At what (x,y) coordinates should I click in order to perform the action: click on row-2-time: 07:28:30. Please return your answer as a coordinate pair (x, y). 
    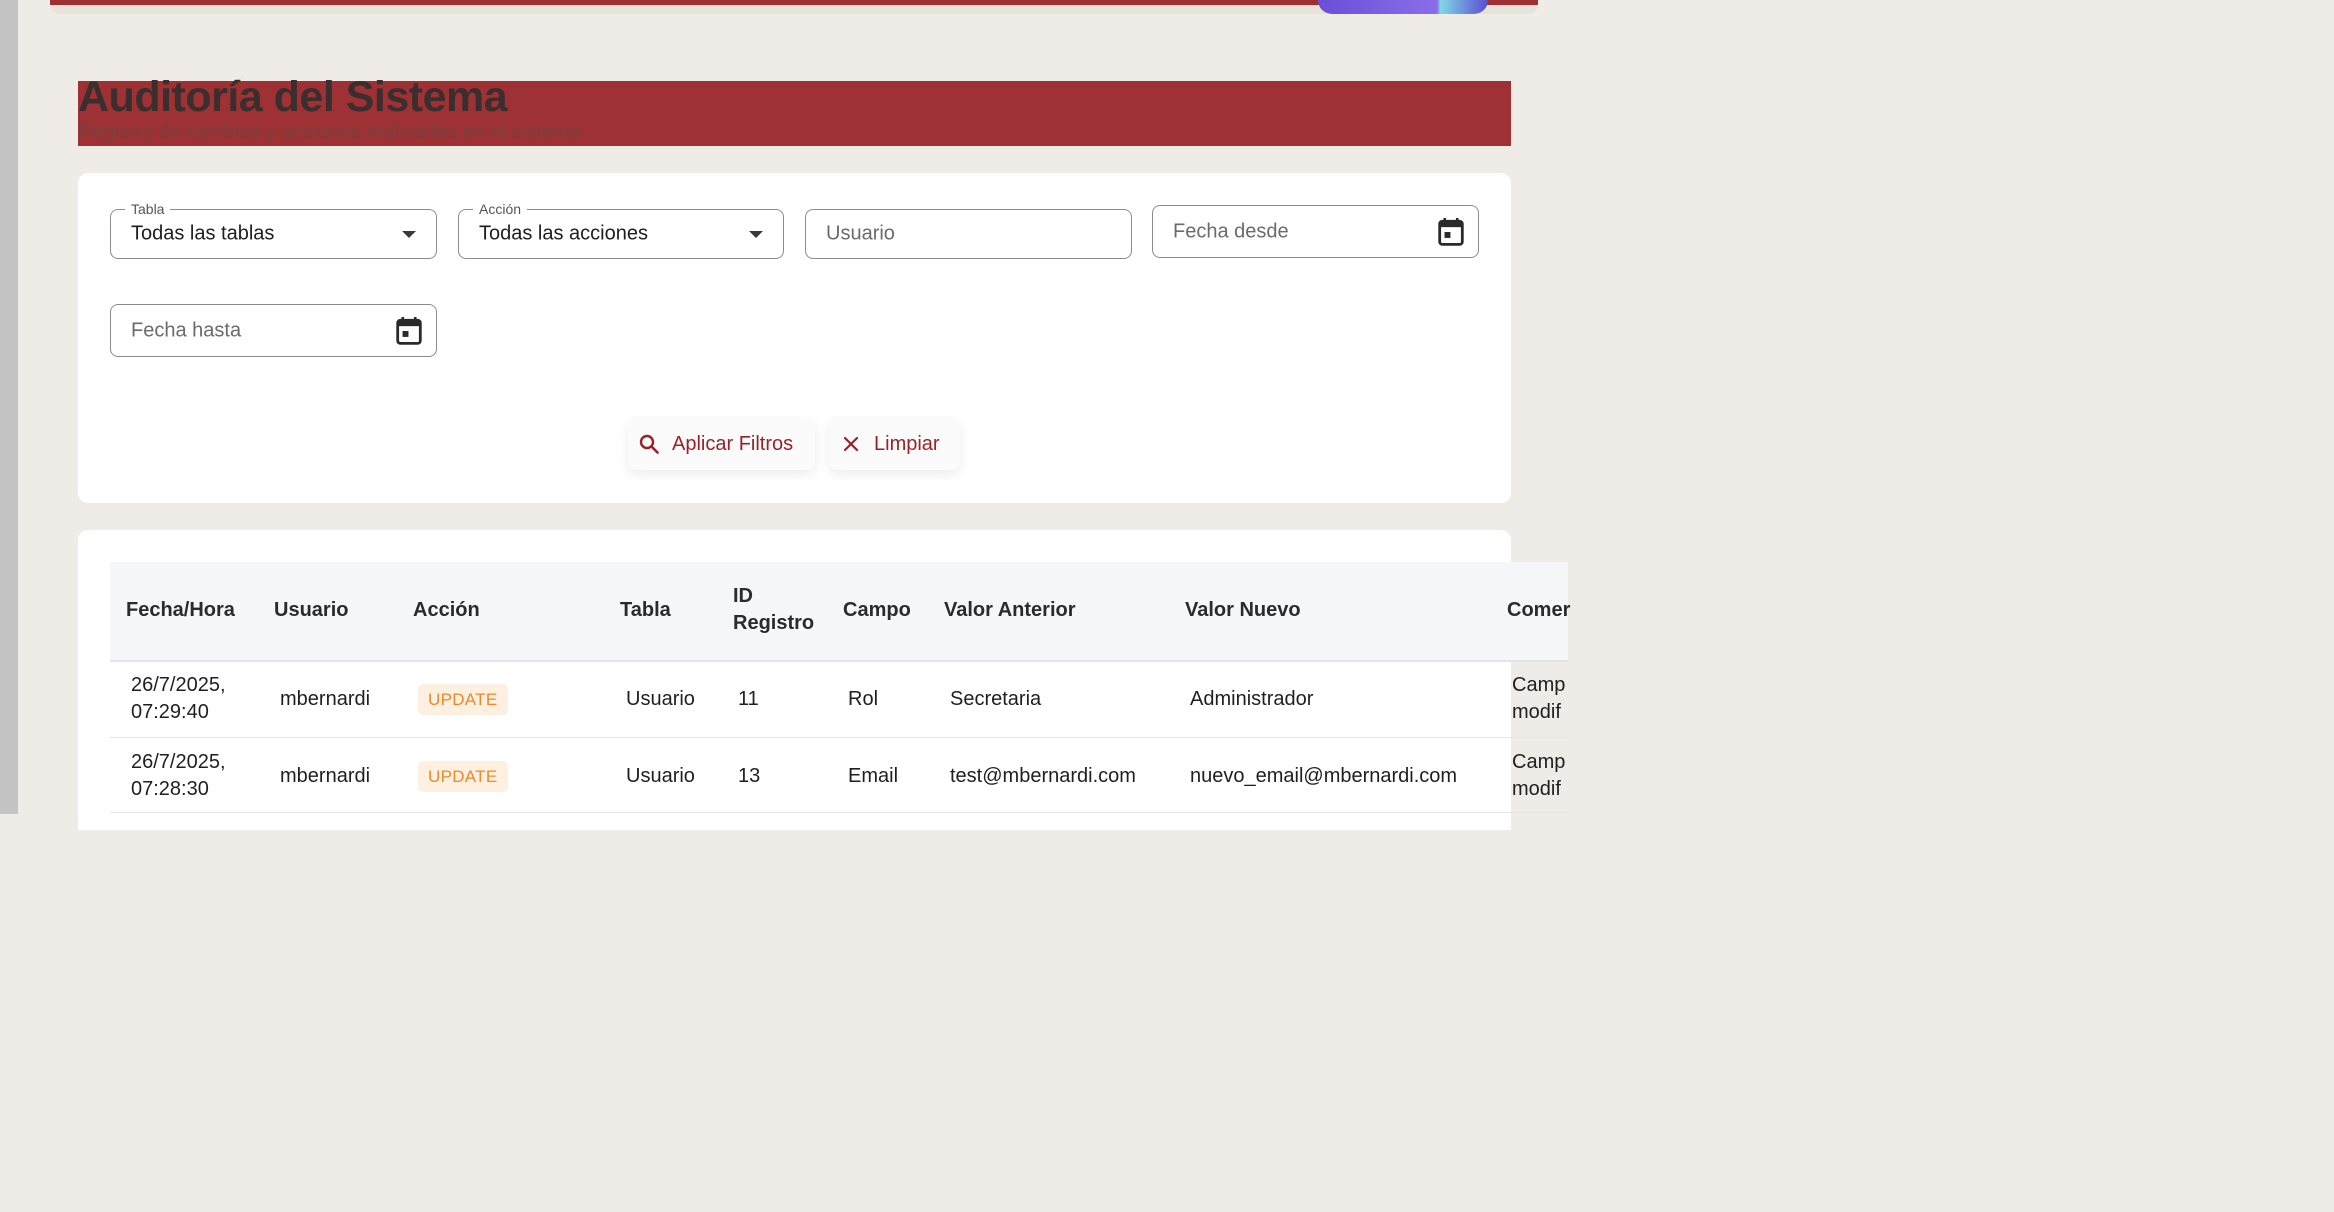
    Looking at the image, I should click on (170, 789).